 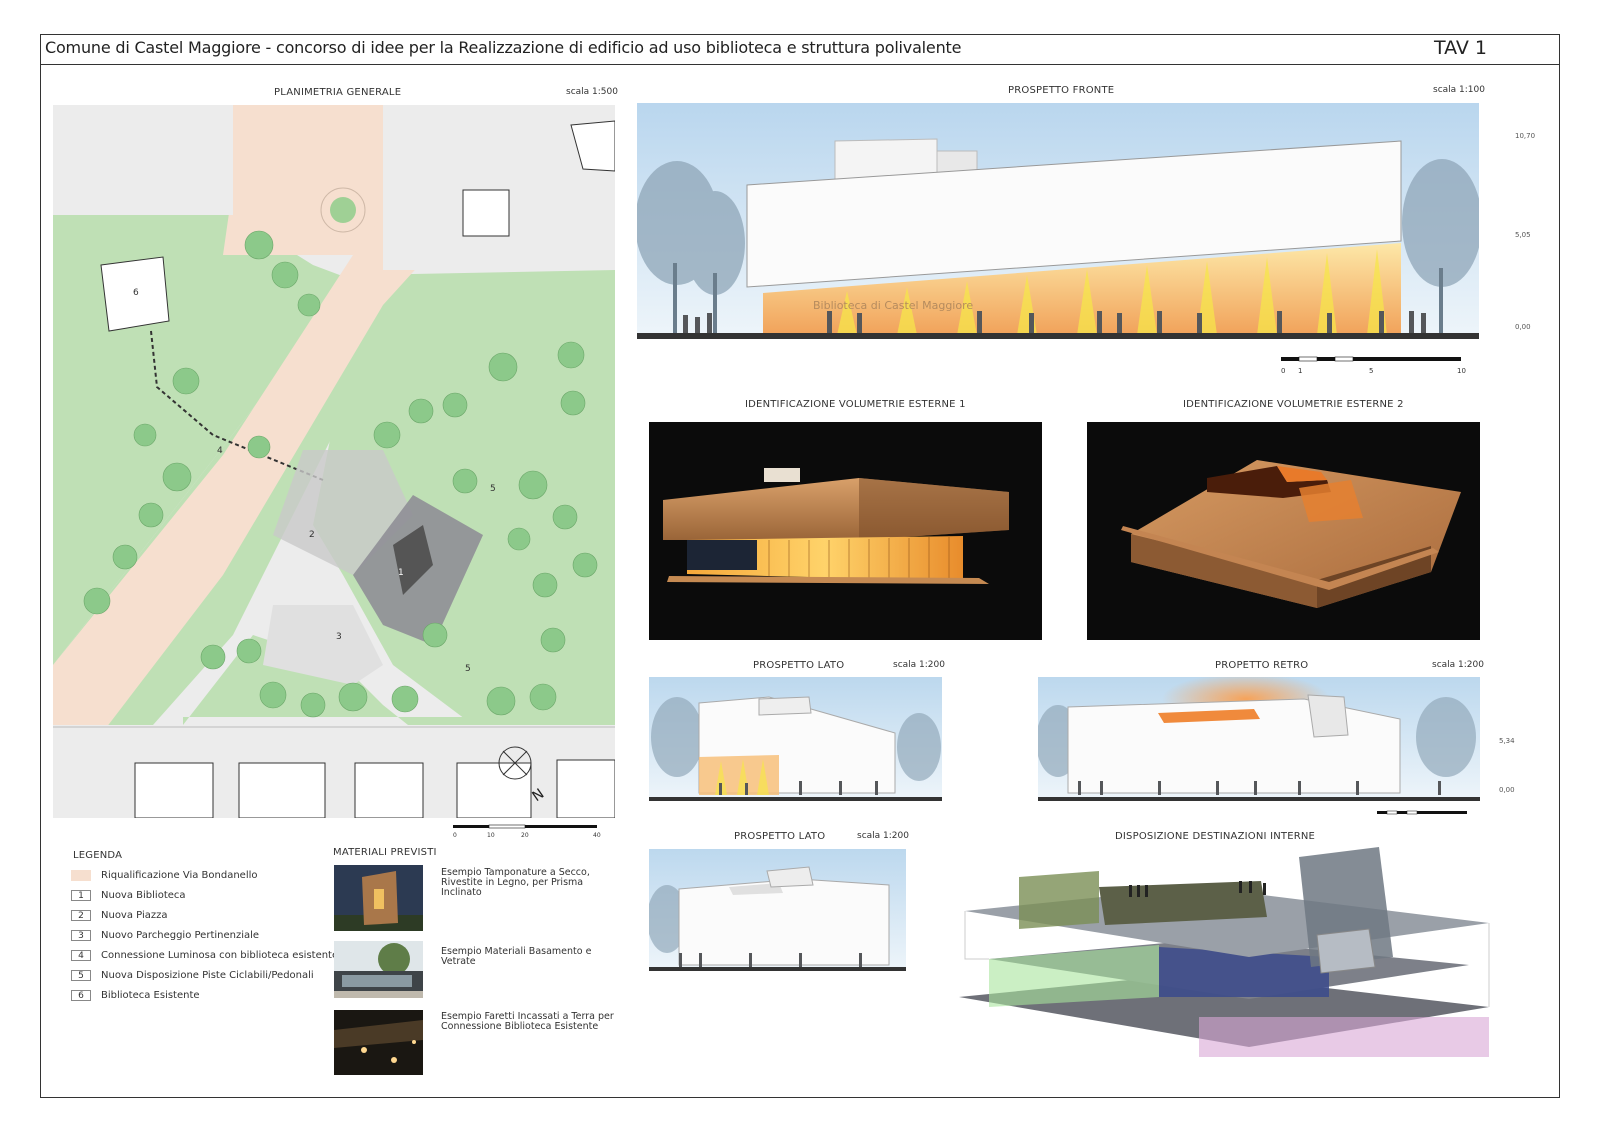 I want to click on side-elevation-1-scale: scala 1:200, so click(x=919, y=665).